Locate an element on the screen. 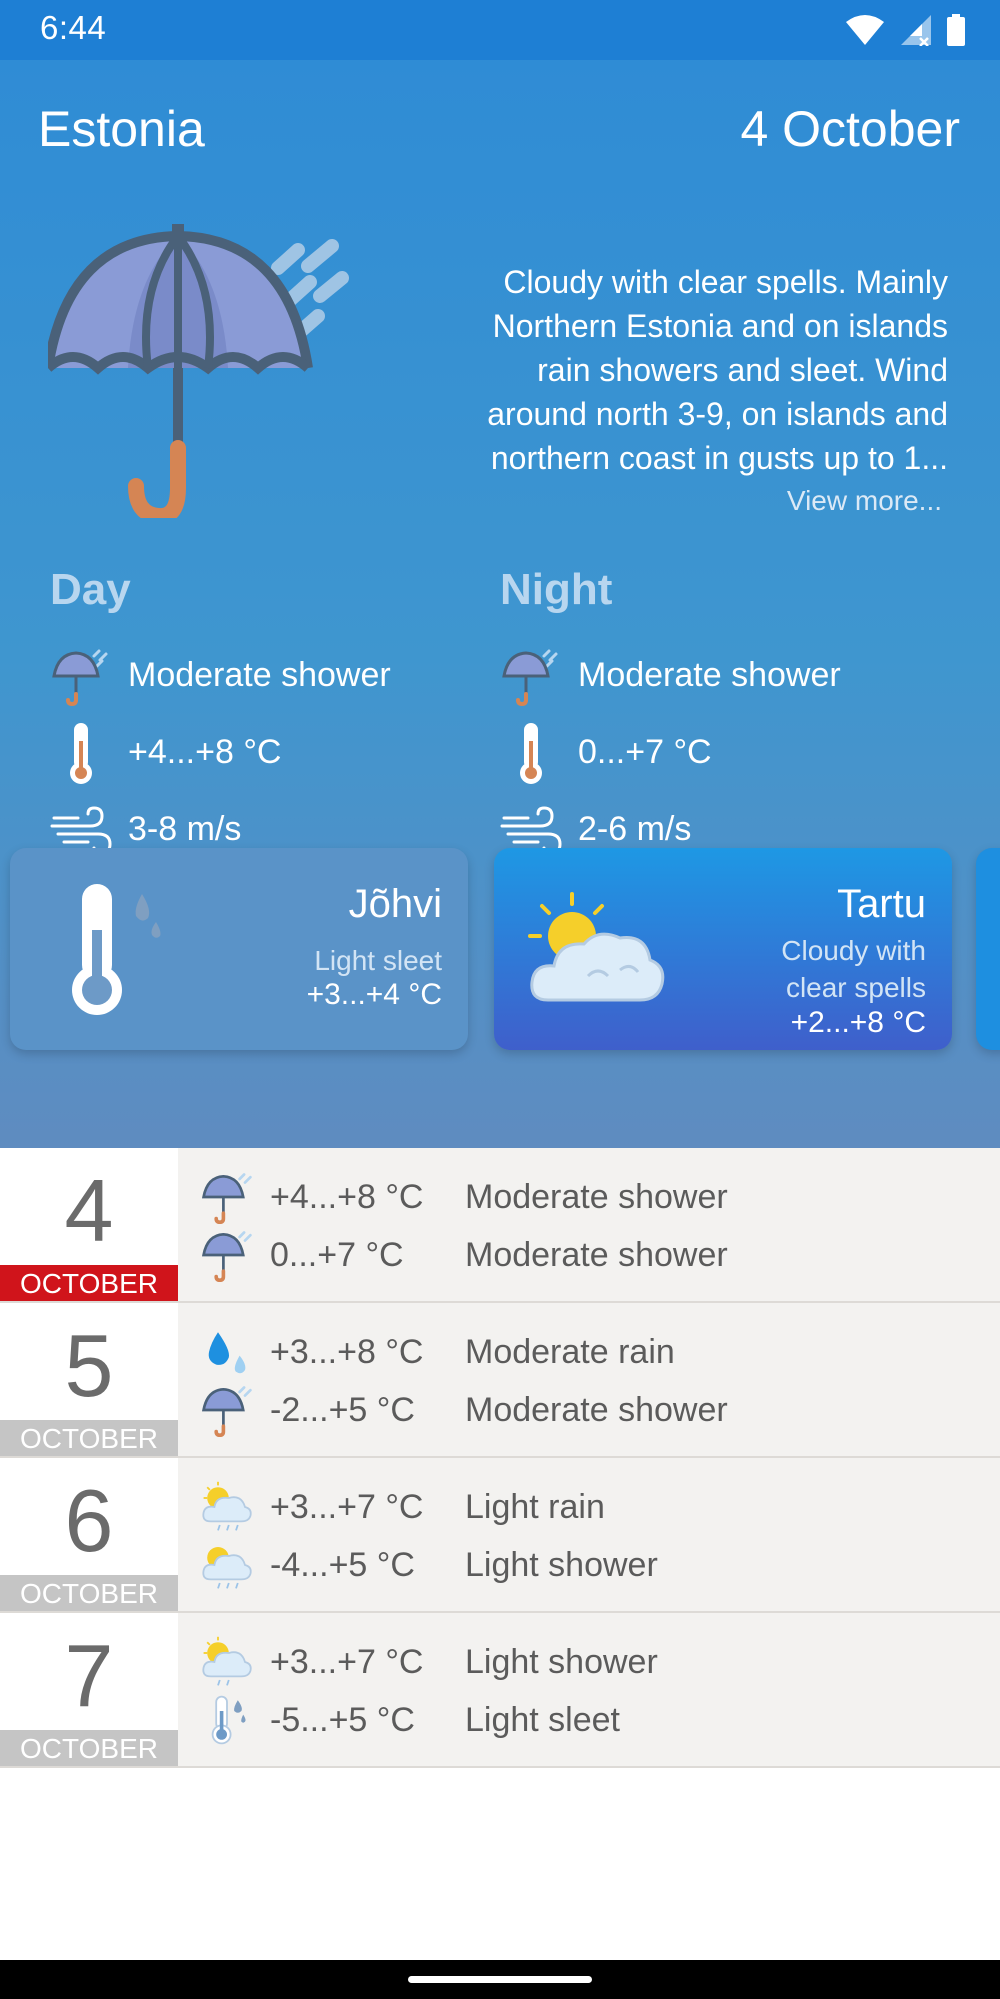 This screenshot has height=1999, width=1000. night-part: -4...+5 °C Light shower is located at coordinates (590, 1565).